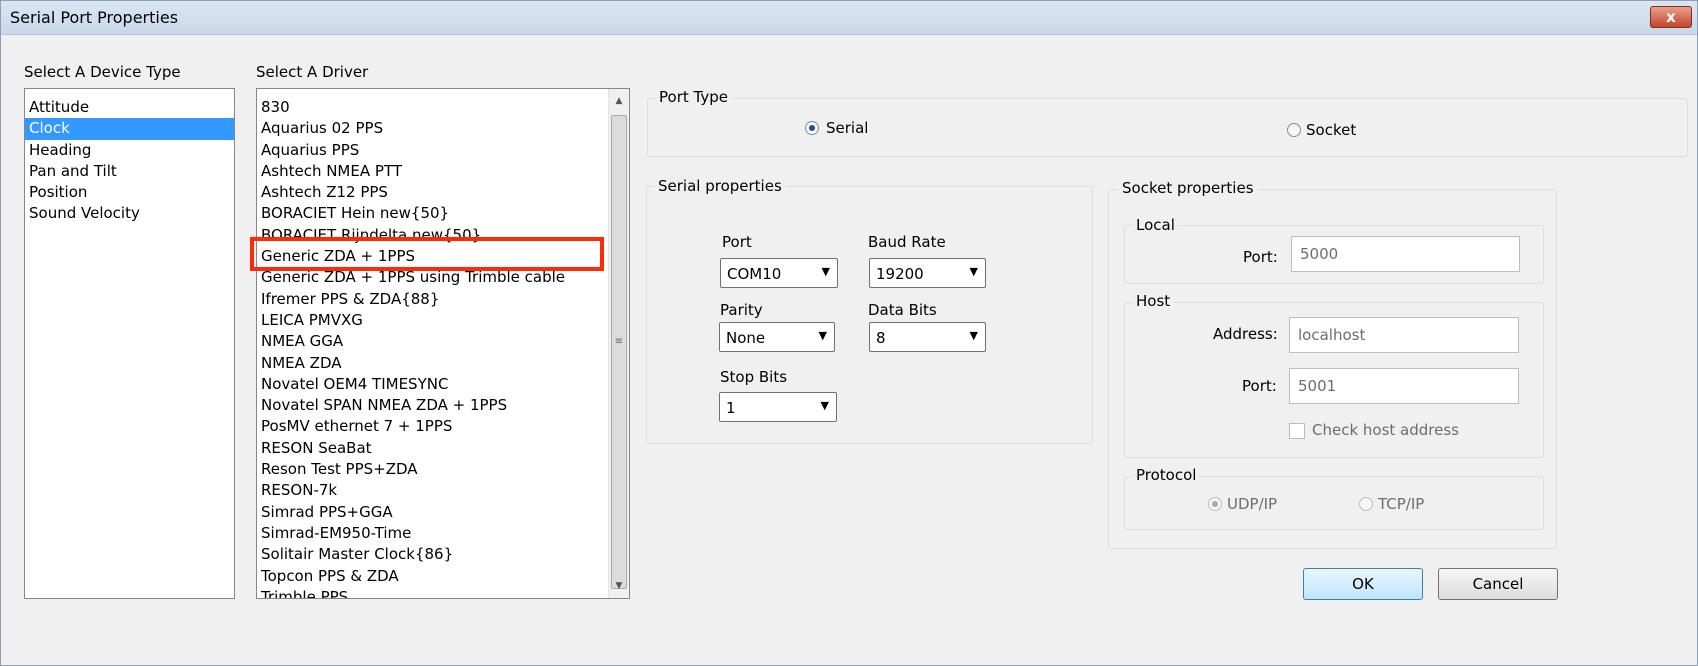 This screenshot has height=666, width=1698. What do you see at coordinates (433, 150) in the screenshot?
I see `list-item: Aquarius PPS` at bounding box center [433, 150].